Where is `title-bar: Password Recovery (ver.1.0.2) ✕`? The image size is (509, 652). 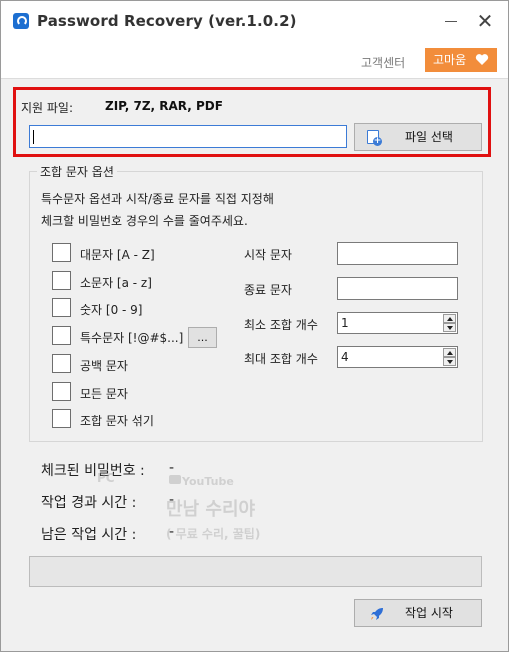 title-bar: Password Recovery (ver.1.0.2) ✕ is located at coordinates (254, 21).